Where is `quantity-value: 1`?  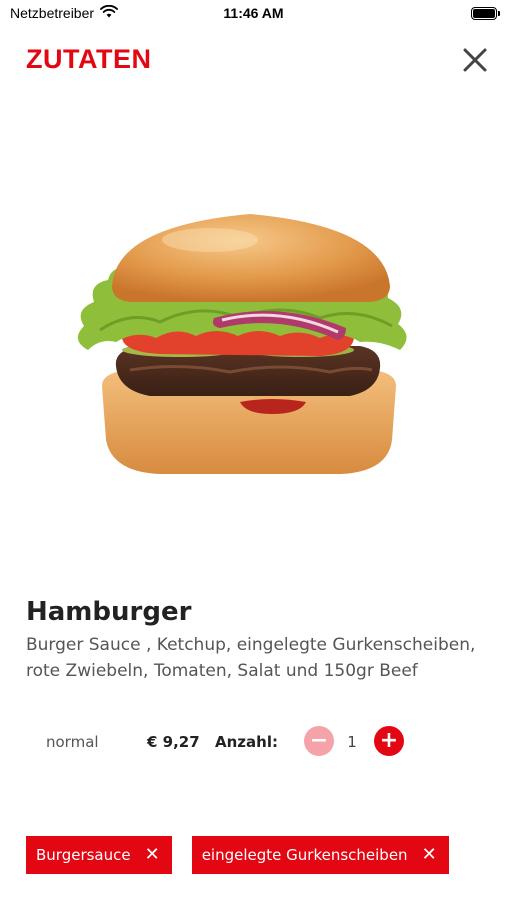
quantity-value: 1 is located at coordinates (352, 742).